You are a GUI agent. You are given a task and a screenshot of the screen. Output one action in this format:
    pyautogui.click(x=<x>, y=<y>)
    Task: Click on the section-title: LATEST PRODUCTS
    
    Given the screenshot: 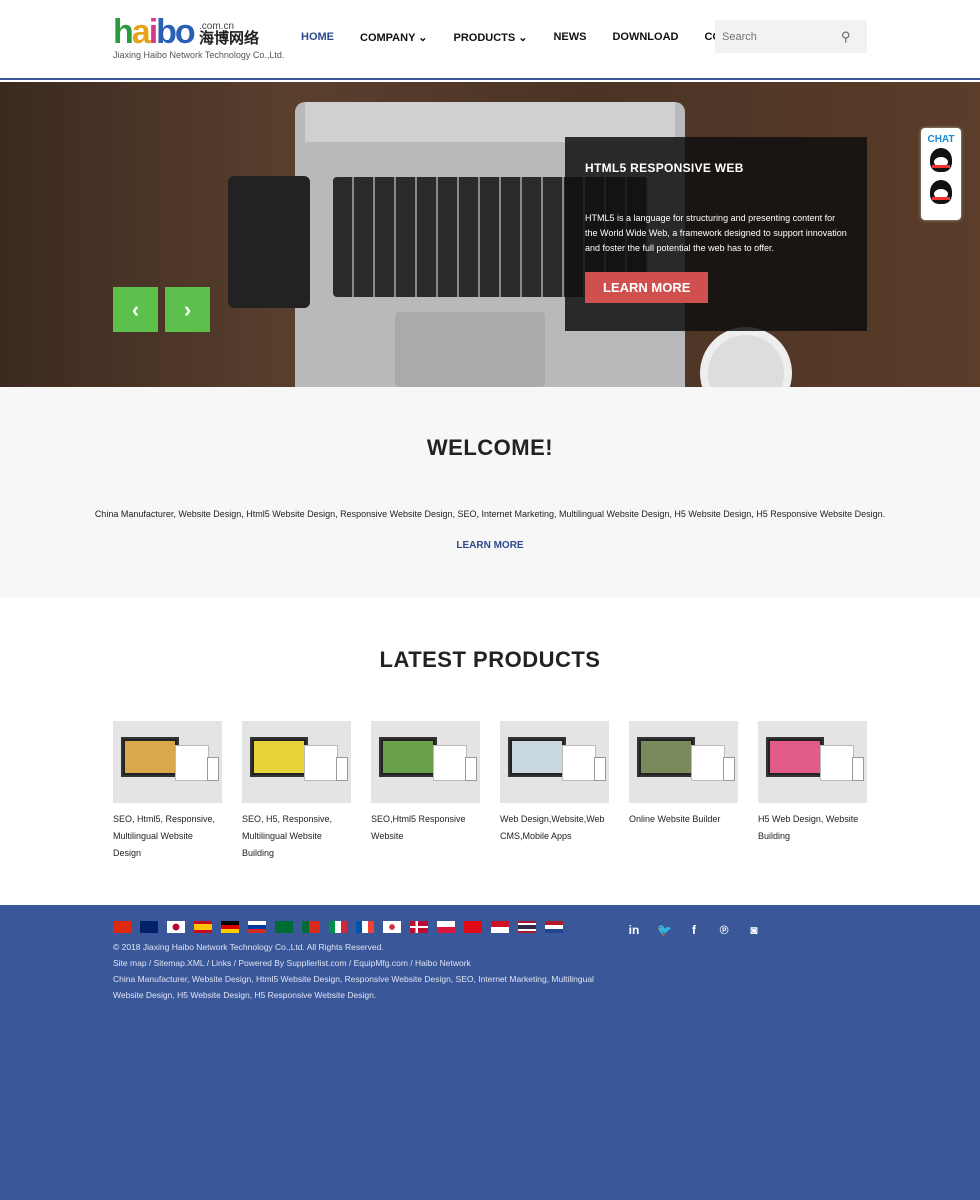 What is the action you would take?
    pyautogui.click(x=490, y=659)
    